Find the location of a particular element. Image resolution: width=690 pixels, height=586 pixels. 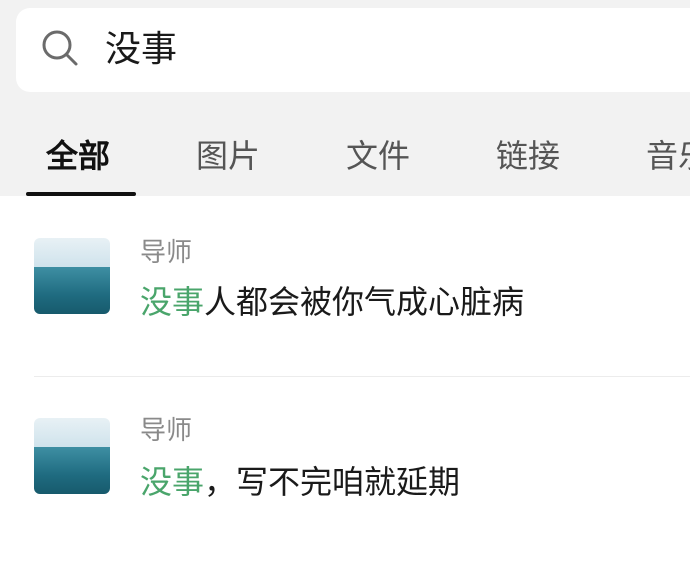

search-query: 没事 is located at coordinates (141, 49).